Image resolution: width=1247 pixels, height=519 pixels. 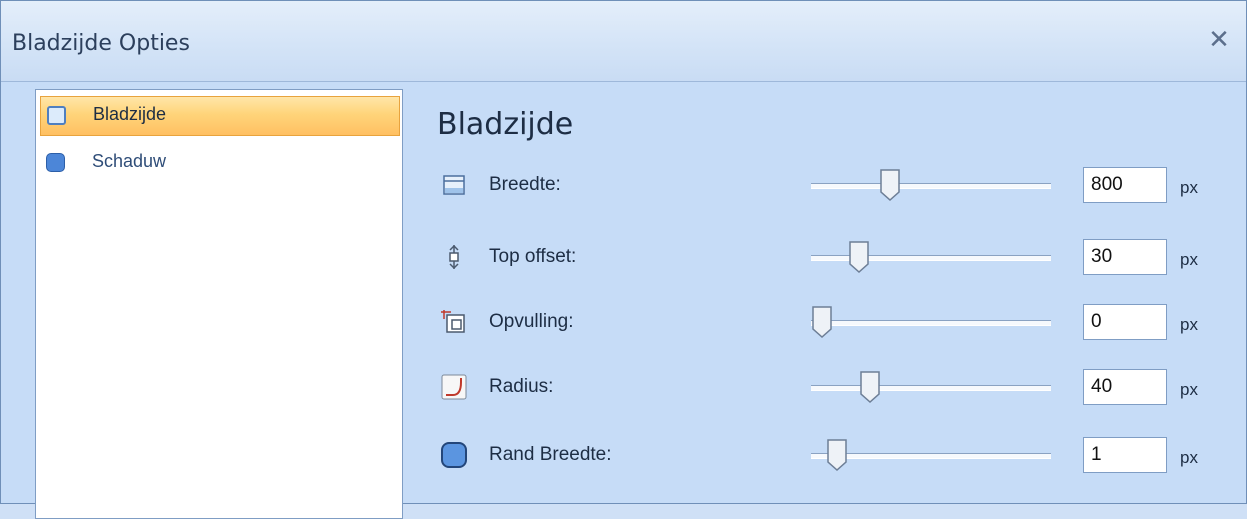 I want to click on radius-icon, so click(x=454, y=387).